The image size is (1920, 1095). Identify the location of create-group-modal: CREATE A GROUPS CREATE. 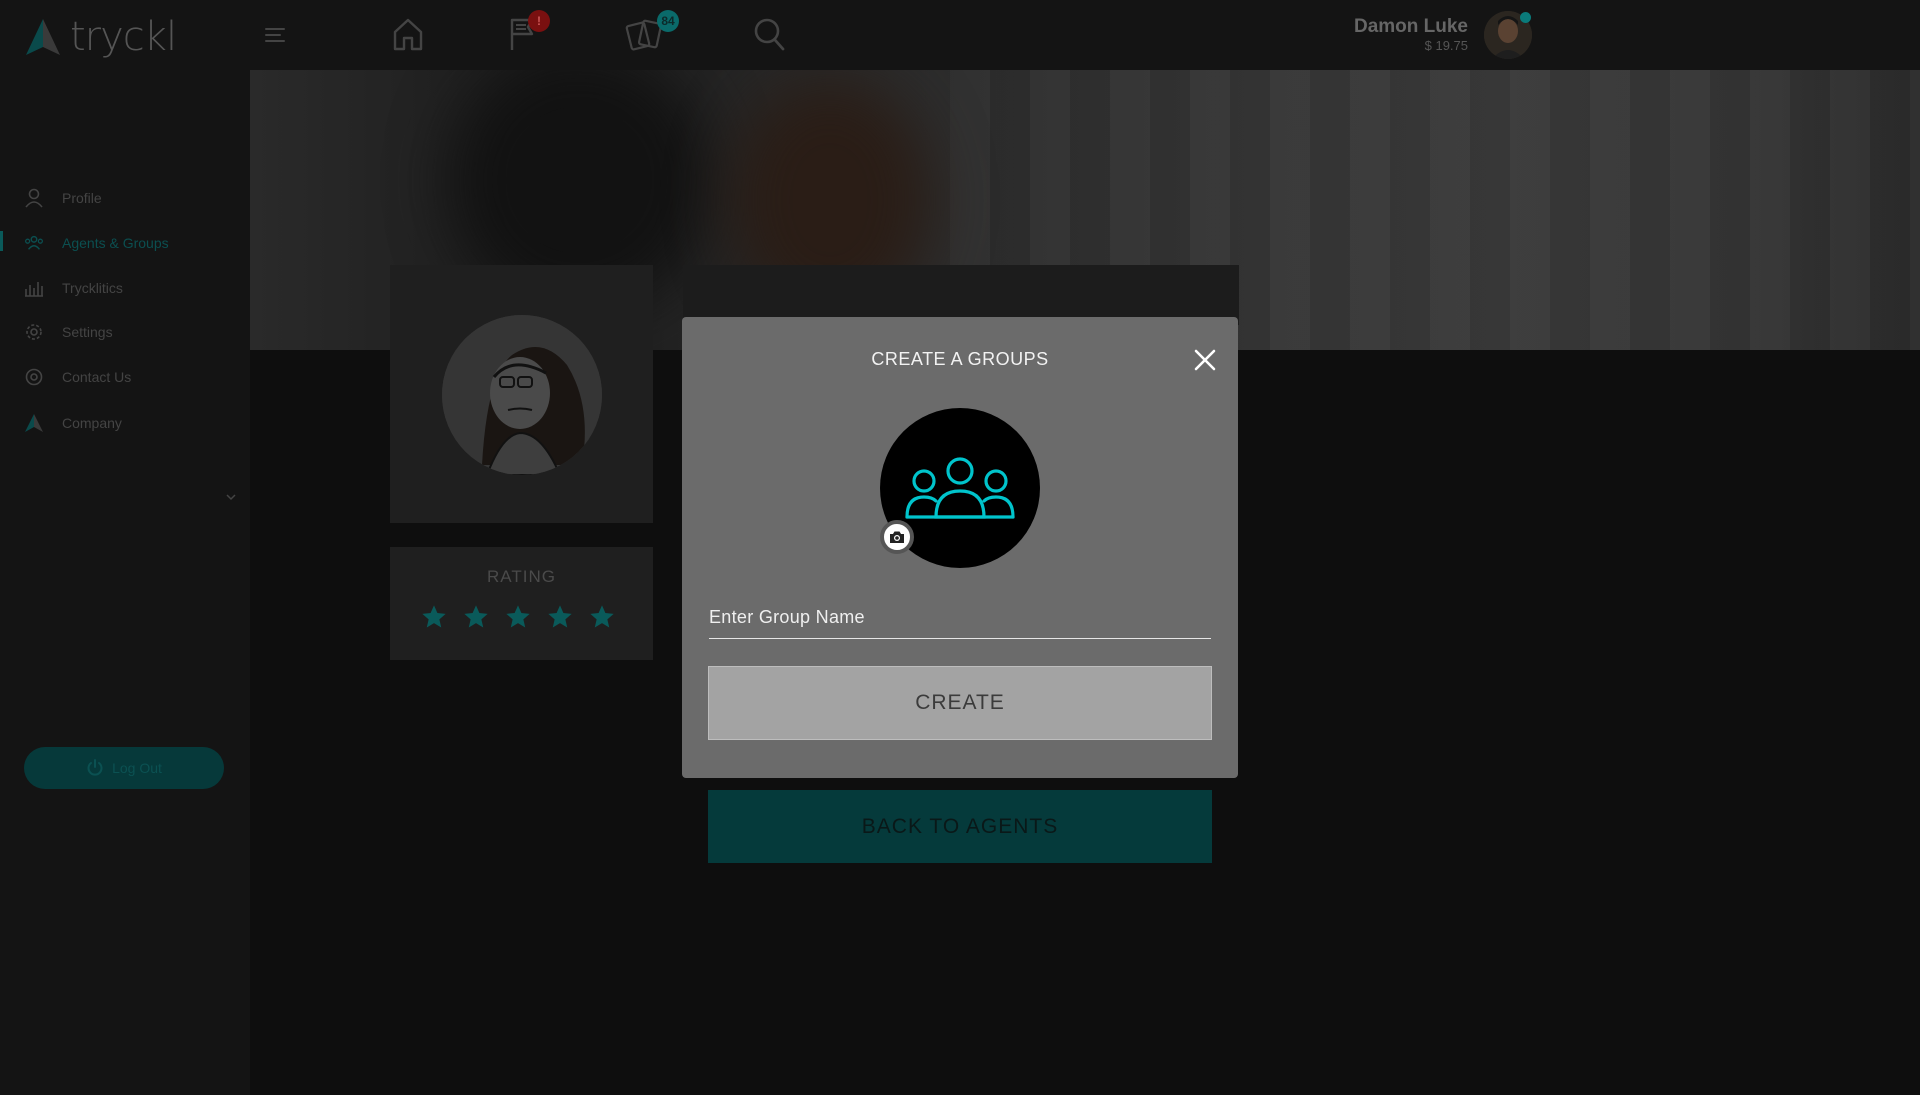
(960, 547).